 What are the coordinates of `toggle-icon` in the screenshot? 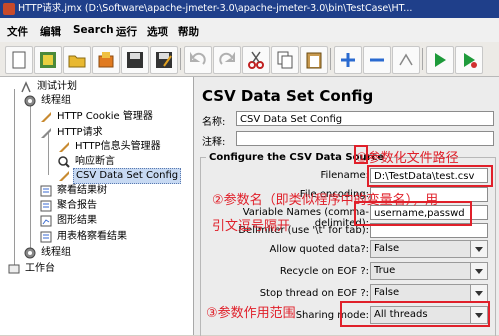 It's located at (406, 59).